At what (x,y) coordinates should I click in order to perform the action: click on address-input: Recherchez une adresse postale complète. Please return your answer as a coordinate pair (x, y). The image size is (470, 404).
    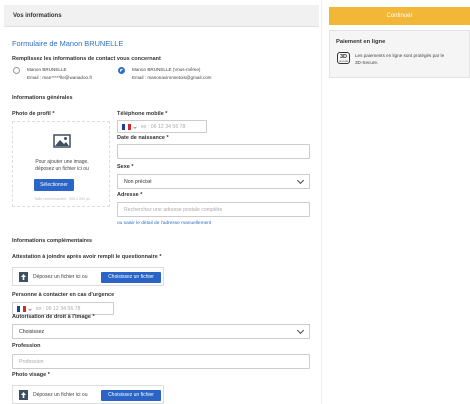
    Looking at the image, I should click on (213, 209).